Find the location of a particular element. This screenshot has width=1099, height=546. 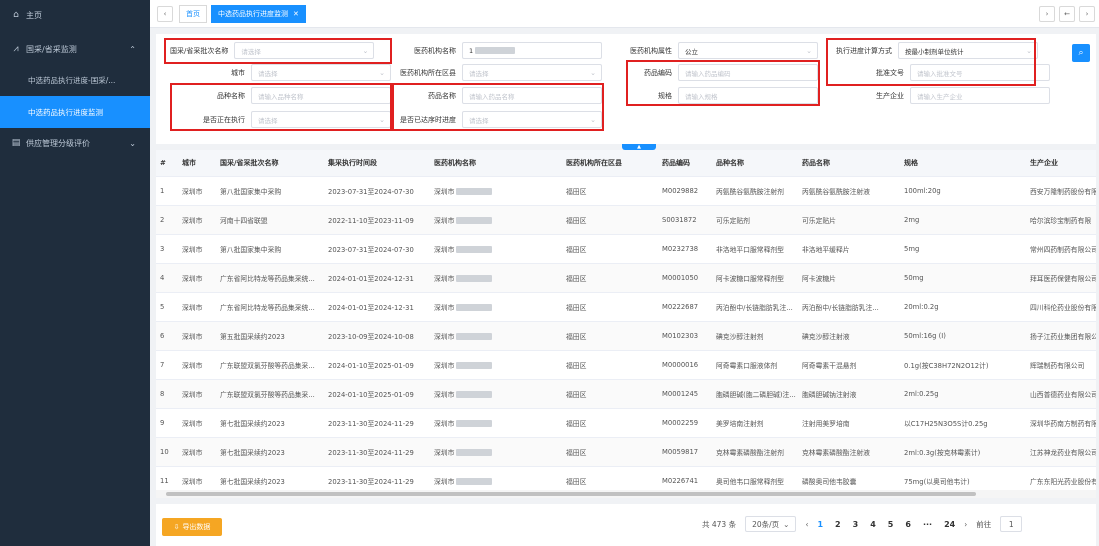

cell-text: 4 is located at coordinates (162, 277).